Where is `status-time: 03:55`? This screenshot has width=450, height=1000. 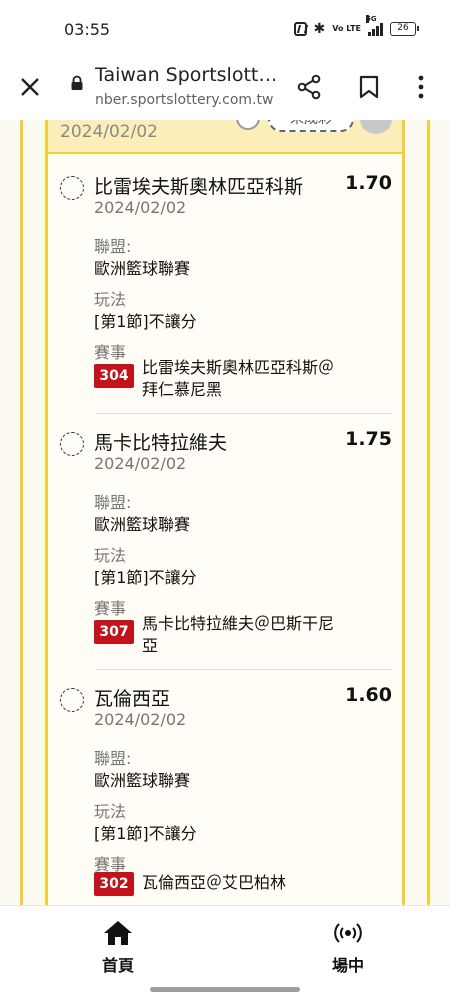
status-time: 03:55 is located at coordinates (87, 29).